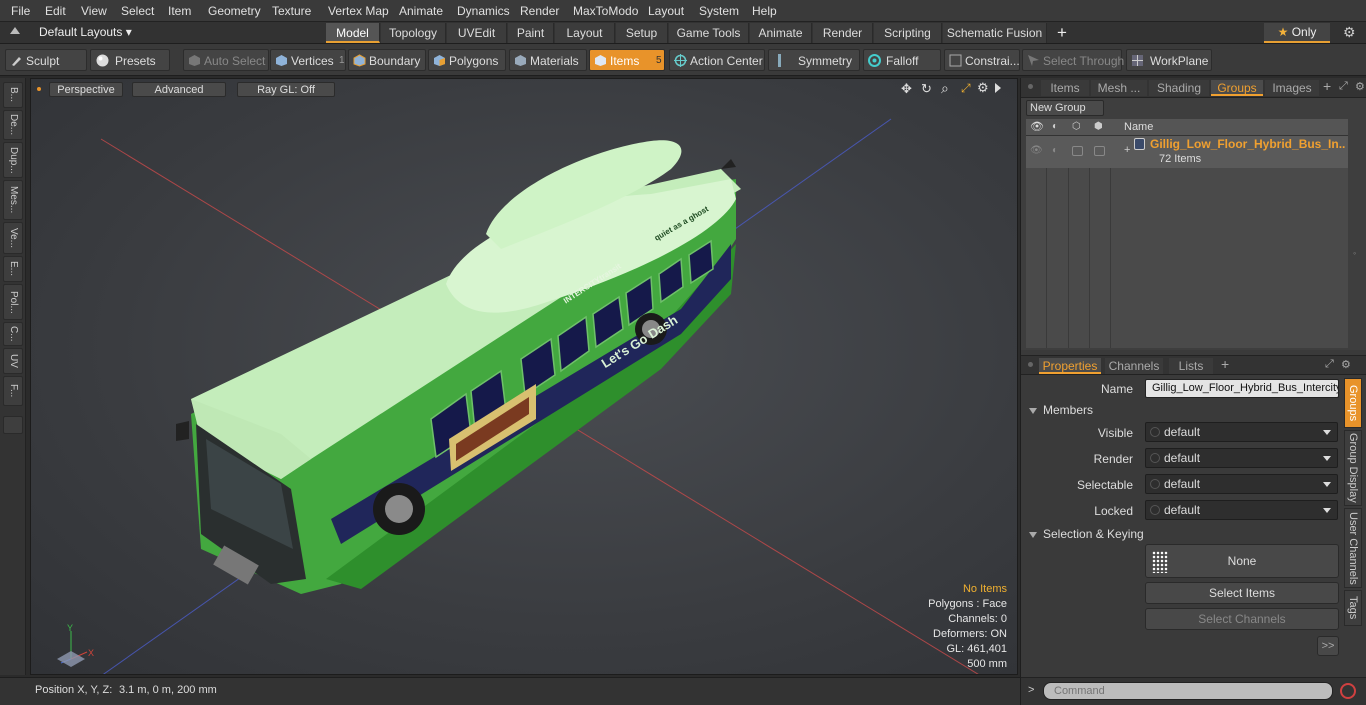 Image resolution: width=1366 pixels, height=705 pixels. Describe the element at coordinates (483, 11) in the screenshot. I see `menu-dynamics: Dynamics` at that location.